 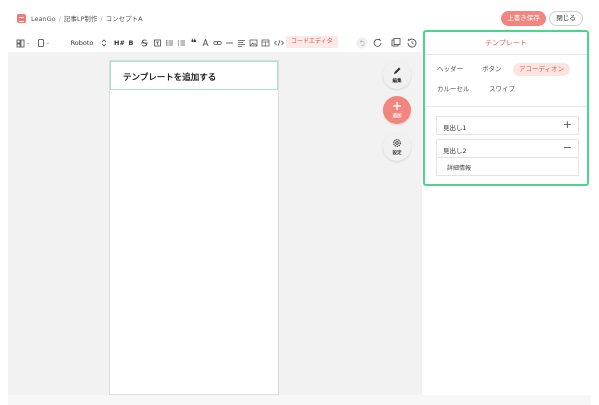 What do you see at coordinates (397, 116) in the screenshot?
I see `add-label: 追加` at bounding box center [397, 116].